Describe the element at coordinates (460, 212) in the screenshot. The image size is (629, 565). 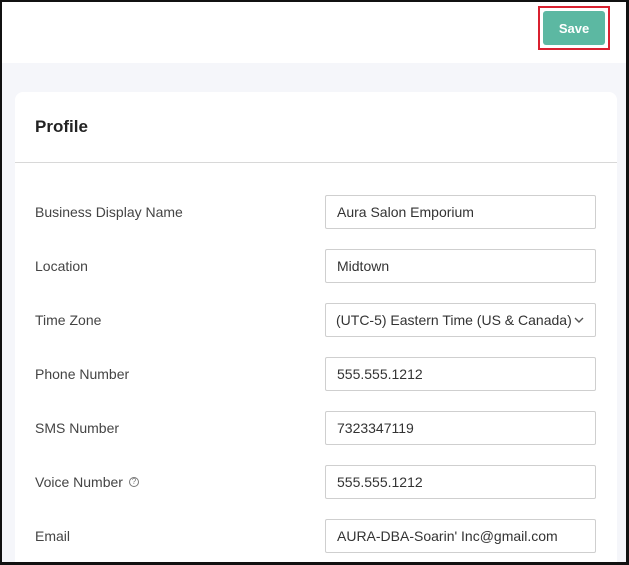
I see `business-display-name-input` at that location.